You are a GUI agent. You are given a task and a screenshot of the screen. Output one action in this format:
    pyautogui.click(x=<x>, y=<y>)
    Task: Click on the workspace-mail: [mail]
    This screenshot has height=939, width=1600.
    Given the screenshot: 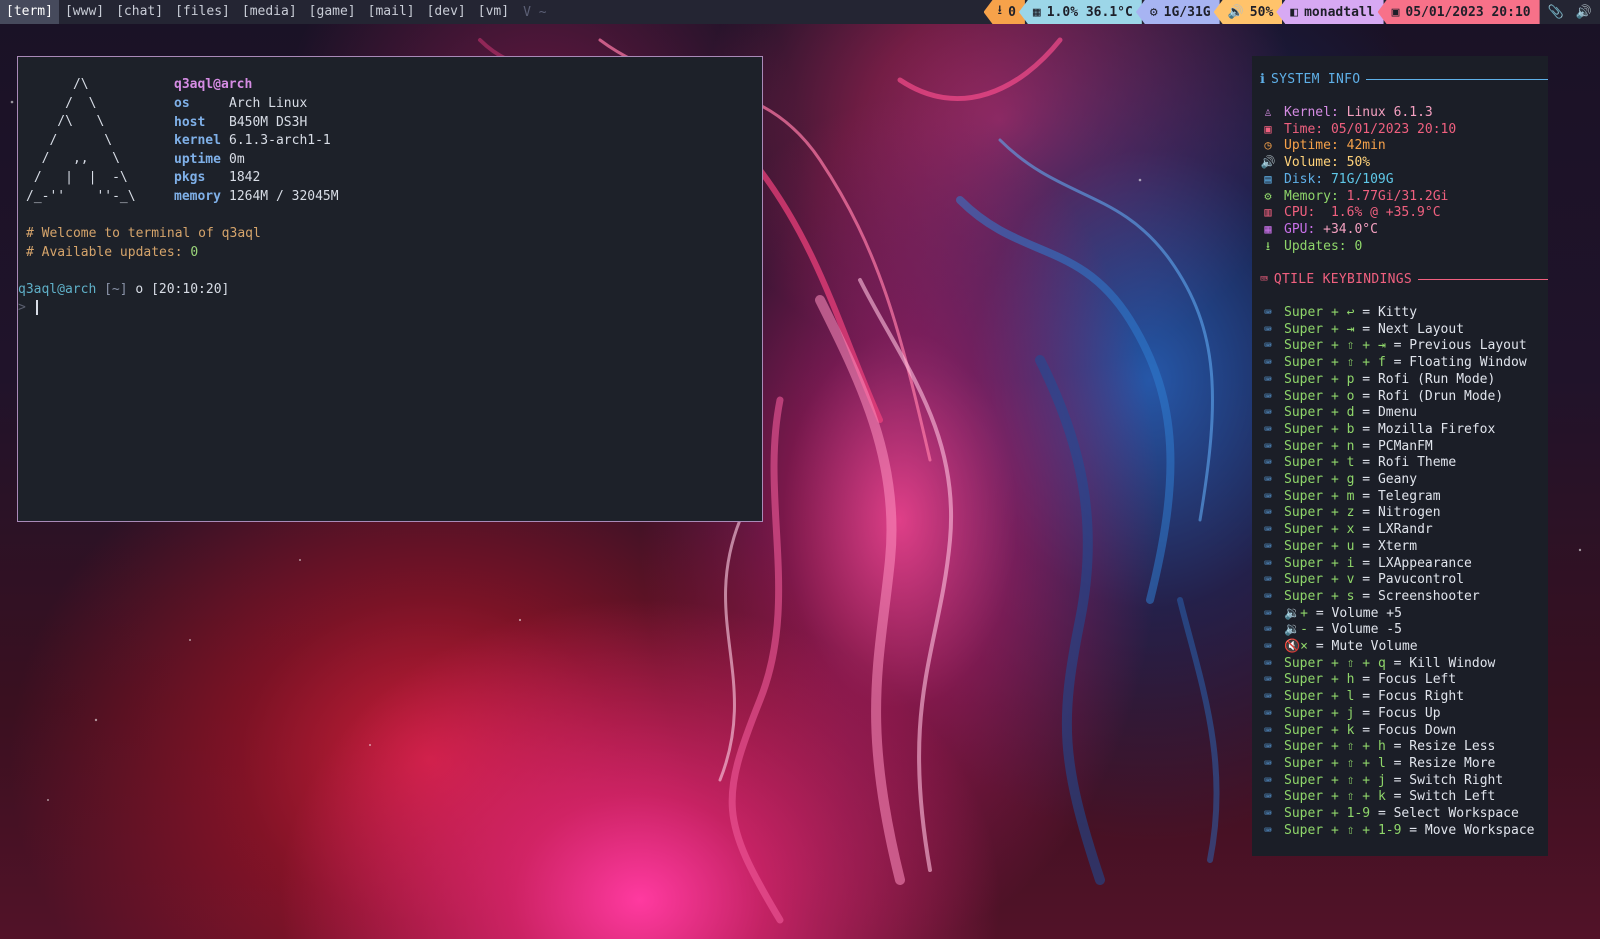 What is the action you would take?
    pyautogui.click(x=391, y=12)
    